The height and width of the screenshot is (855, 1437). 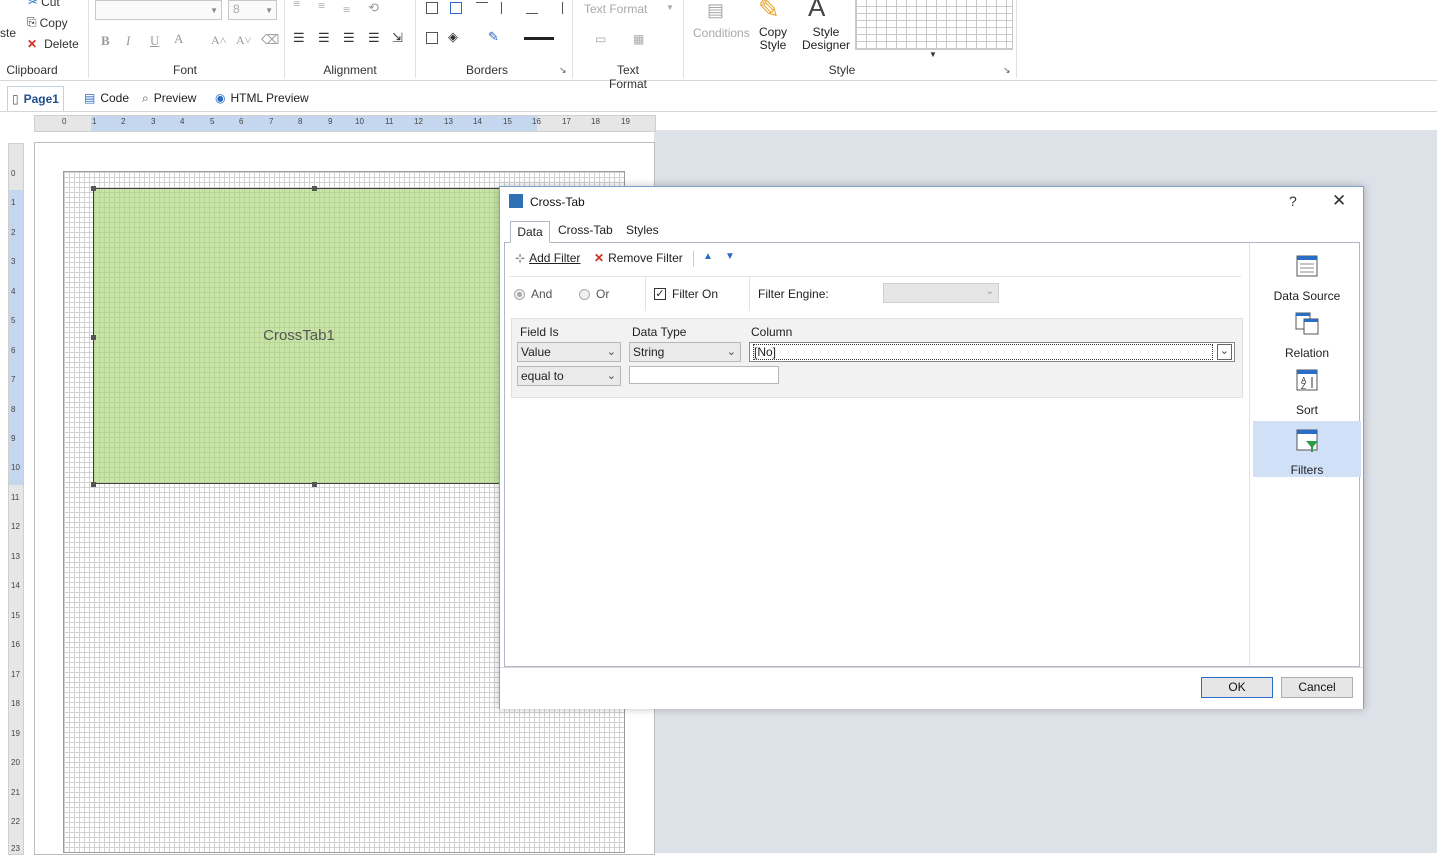 What do you see at coordinates (1224, 352) in the screenshot?
I see `chevron-down-icon: ⌄` at bounding box center [1224, 352].